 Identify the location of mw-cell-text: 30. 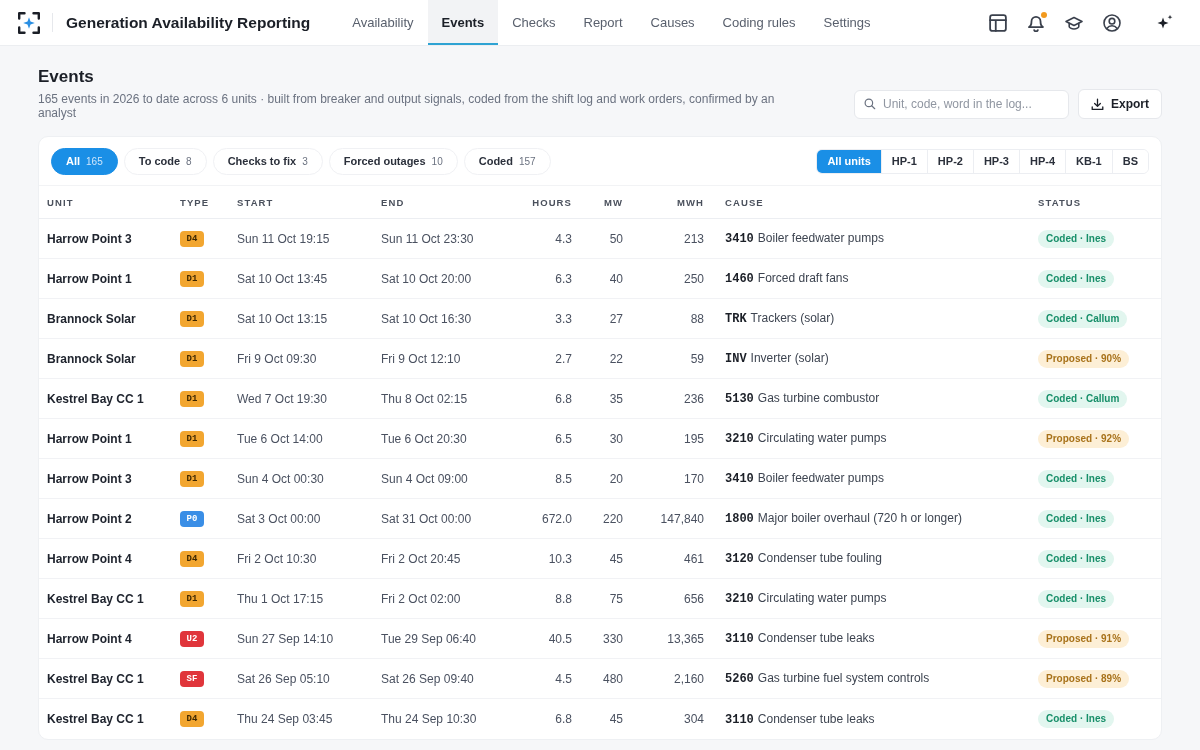
(615, 438).